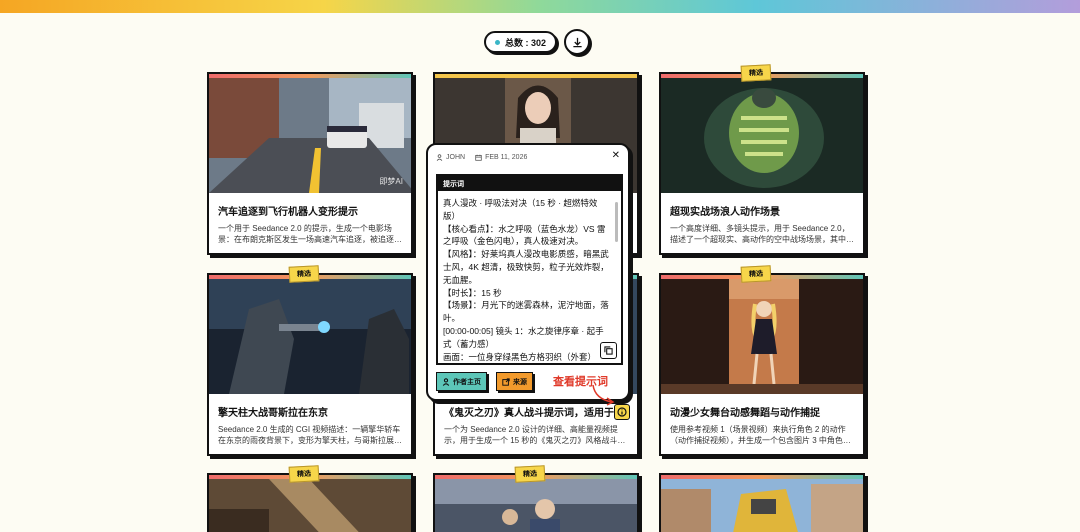 The image size is (1080, 532). Describe the element at coordinates (525, 42) in the screenshot. I see `total-count-label: 总数 : 302` at that location.